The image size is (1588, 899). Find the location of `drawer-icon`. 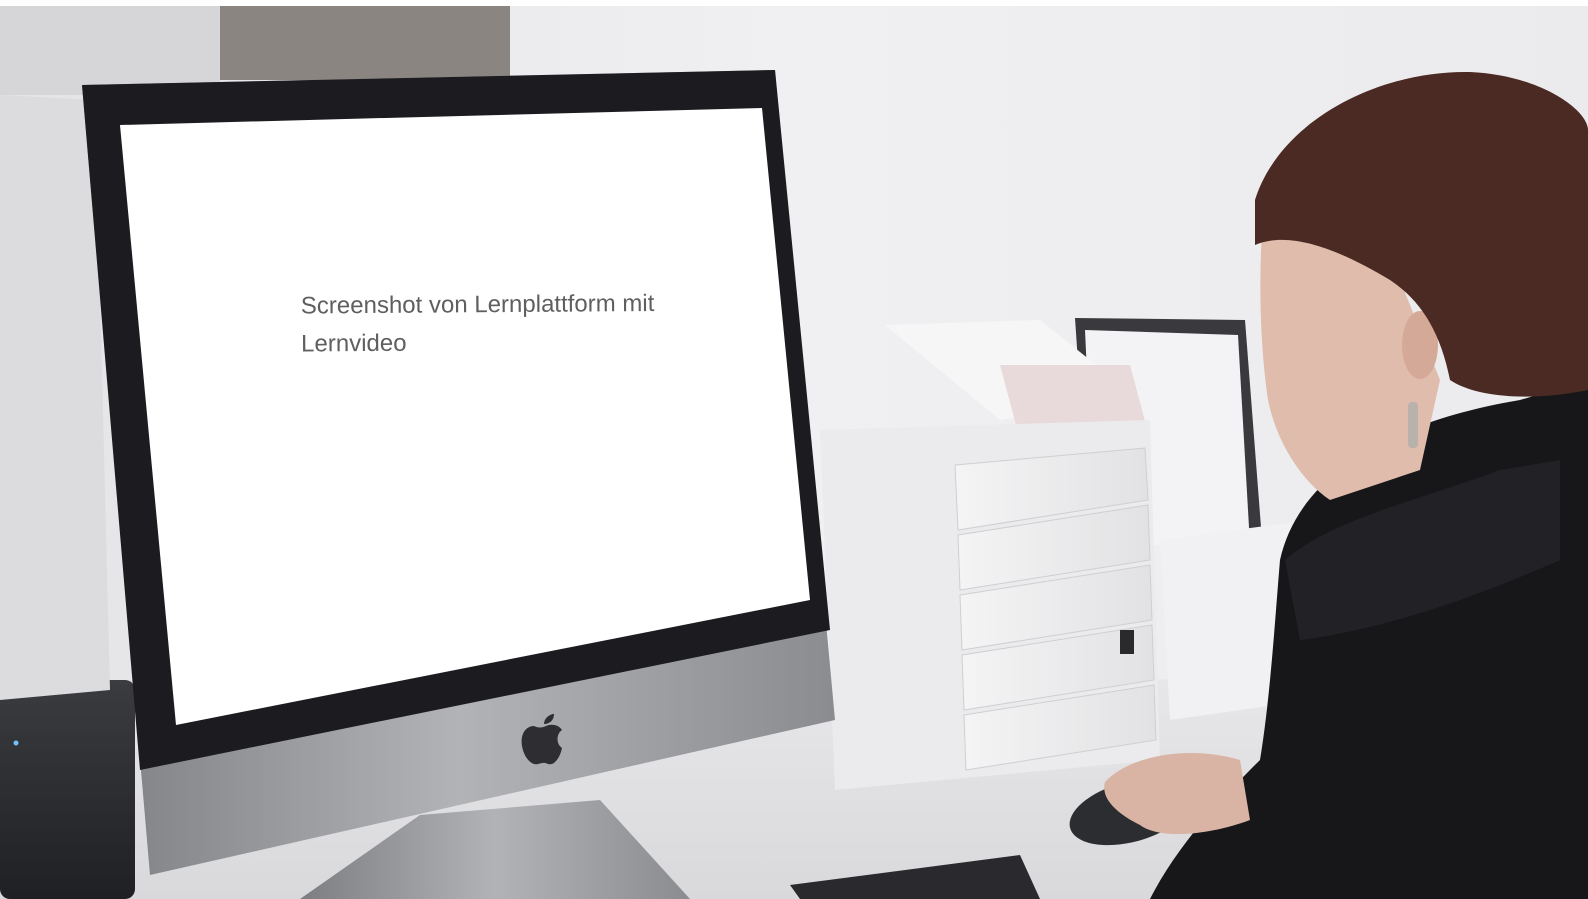

drawer-icon is located at coordinates (1127, 642).